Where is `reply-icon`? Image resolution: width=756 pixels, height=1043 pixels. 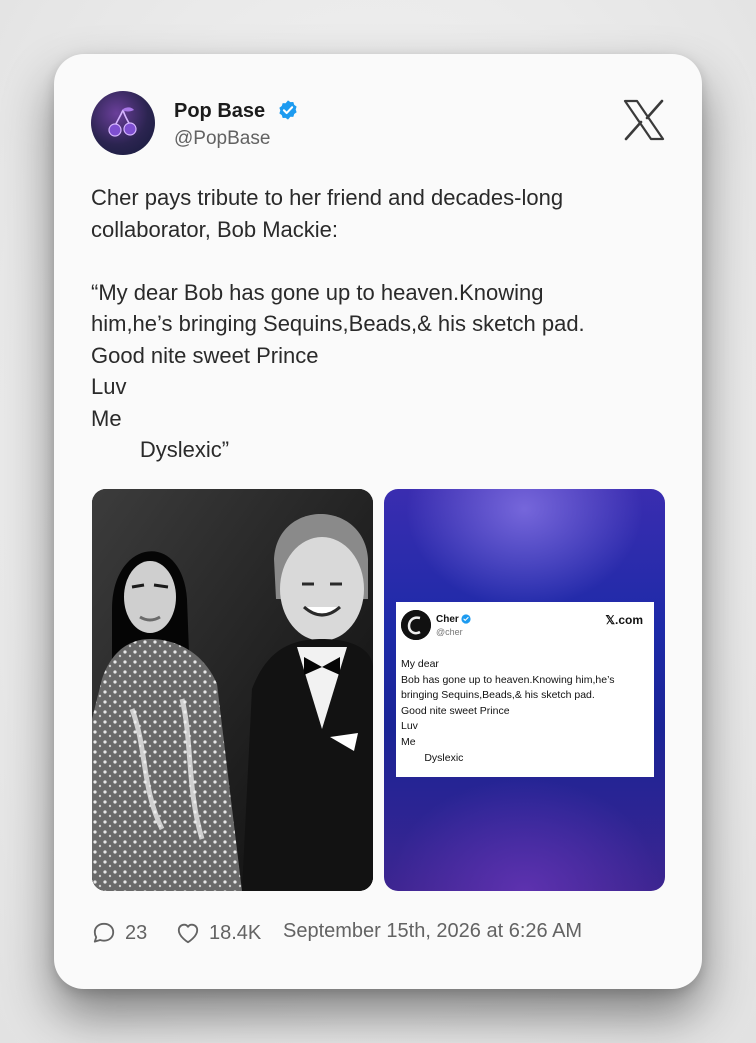
reply-icon is located at coordinates (104, 932).